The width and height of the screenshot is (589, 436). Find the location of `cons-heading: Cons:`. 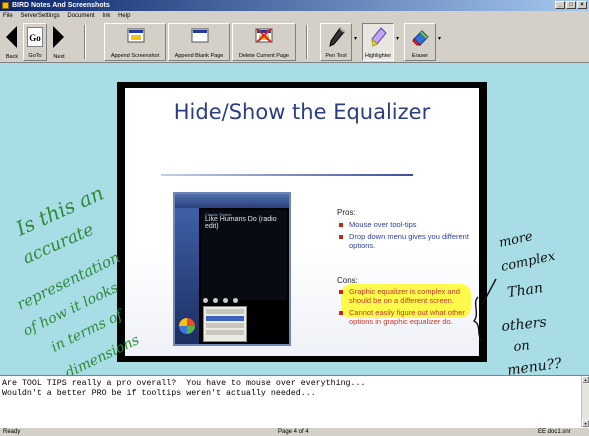

cons-heading: Cons: is located at coordinates (347, 280).